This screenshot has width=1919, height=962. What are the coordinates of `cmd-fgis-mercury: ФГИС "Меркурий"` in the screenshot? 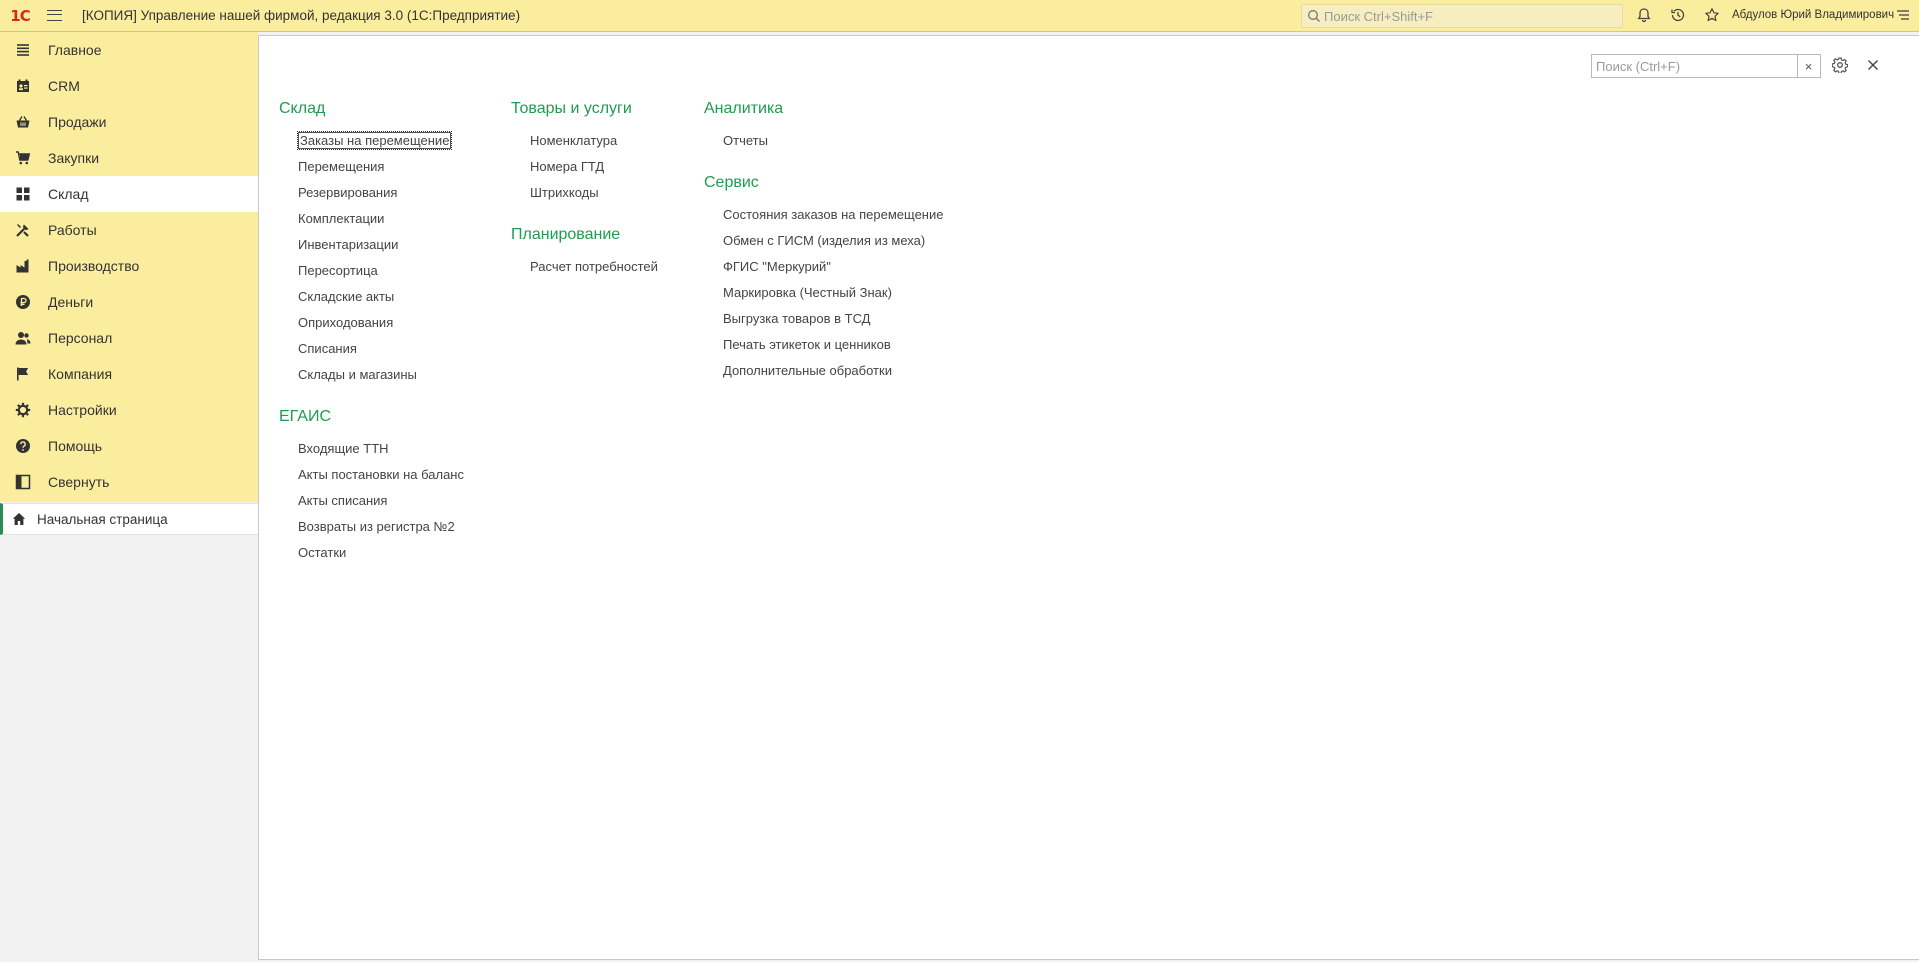 It's located at (833, 267).